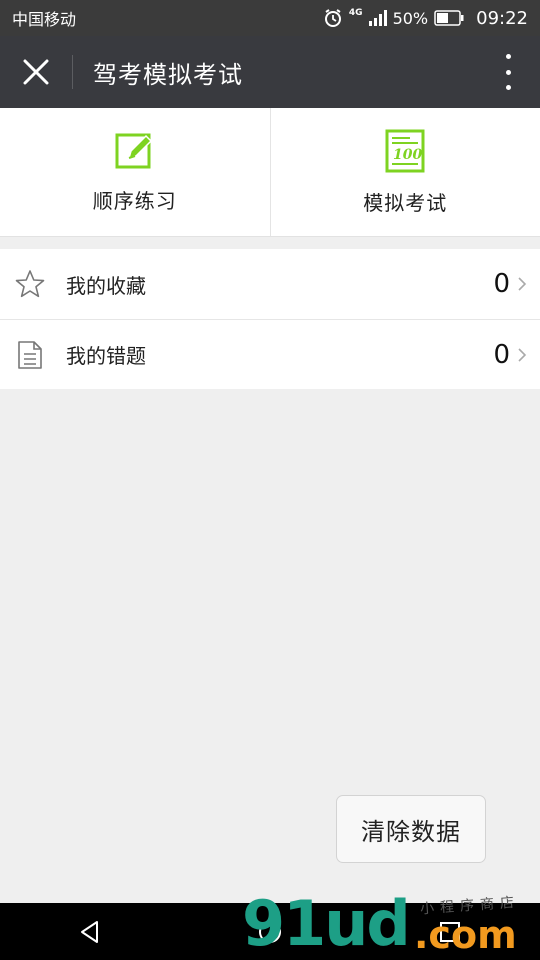 Image resolution: width=540 pixels, height=960 pixels. Describe the element at coordinates (133, 150) in the screenshot. I see `edit-pencil-icon` at that location.